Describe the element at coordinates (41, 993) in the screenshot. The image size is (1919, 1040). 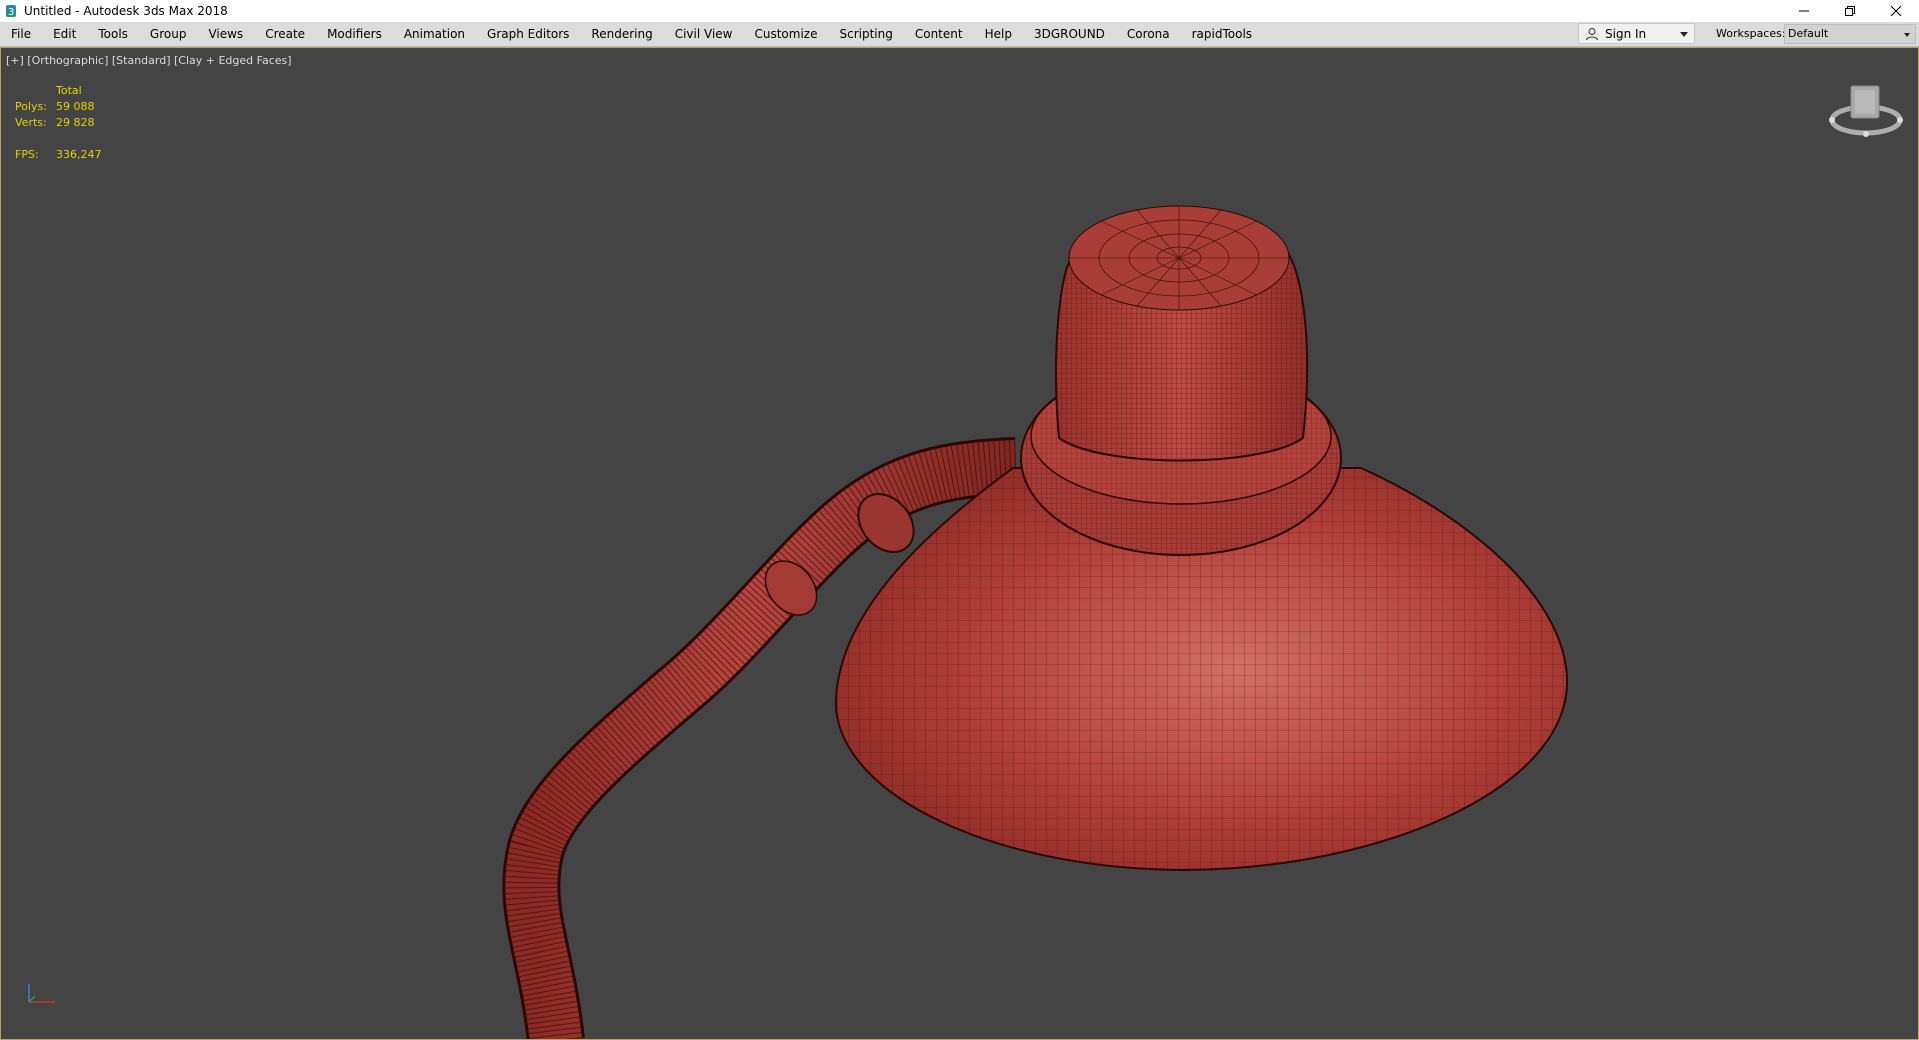
I see `axis-tripod-icon` at that location.